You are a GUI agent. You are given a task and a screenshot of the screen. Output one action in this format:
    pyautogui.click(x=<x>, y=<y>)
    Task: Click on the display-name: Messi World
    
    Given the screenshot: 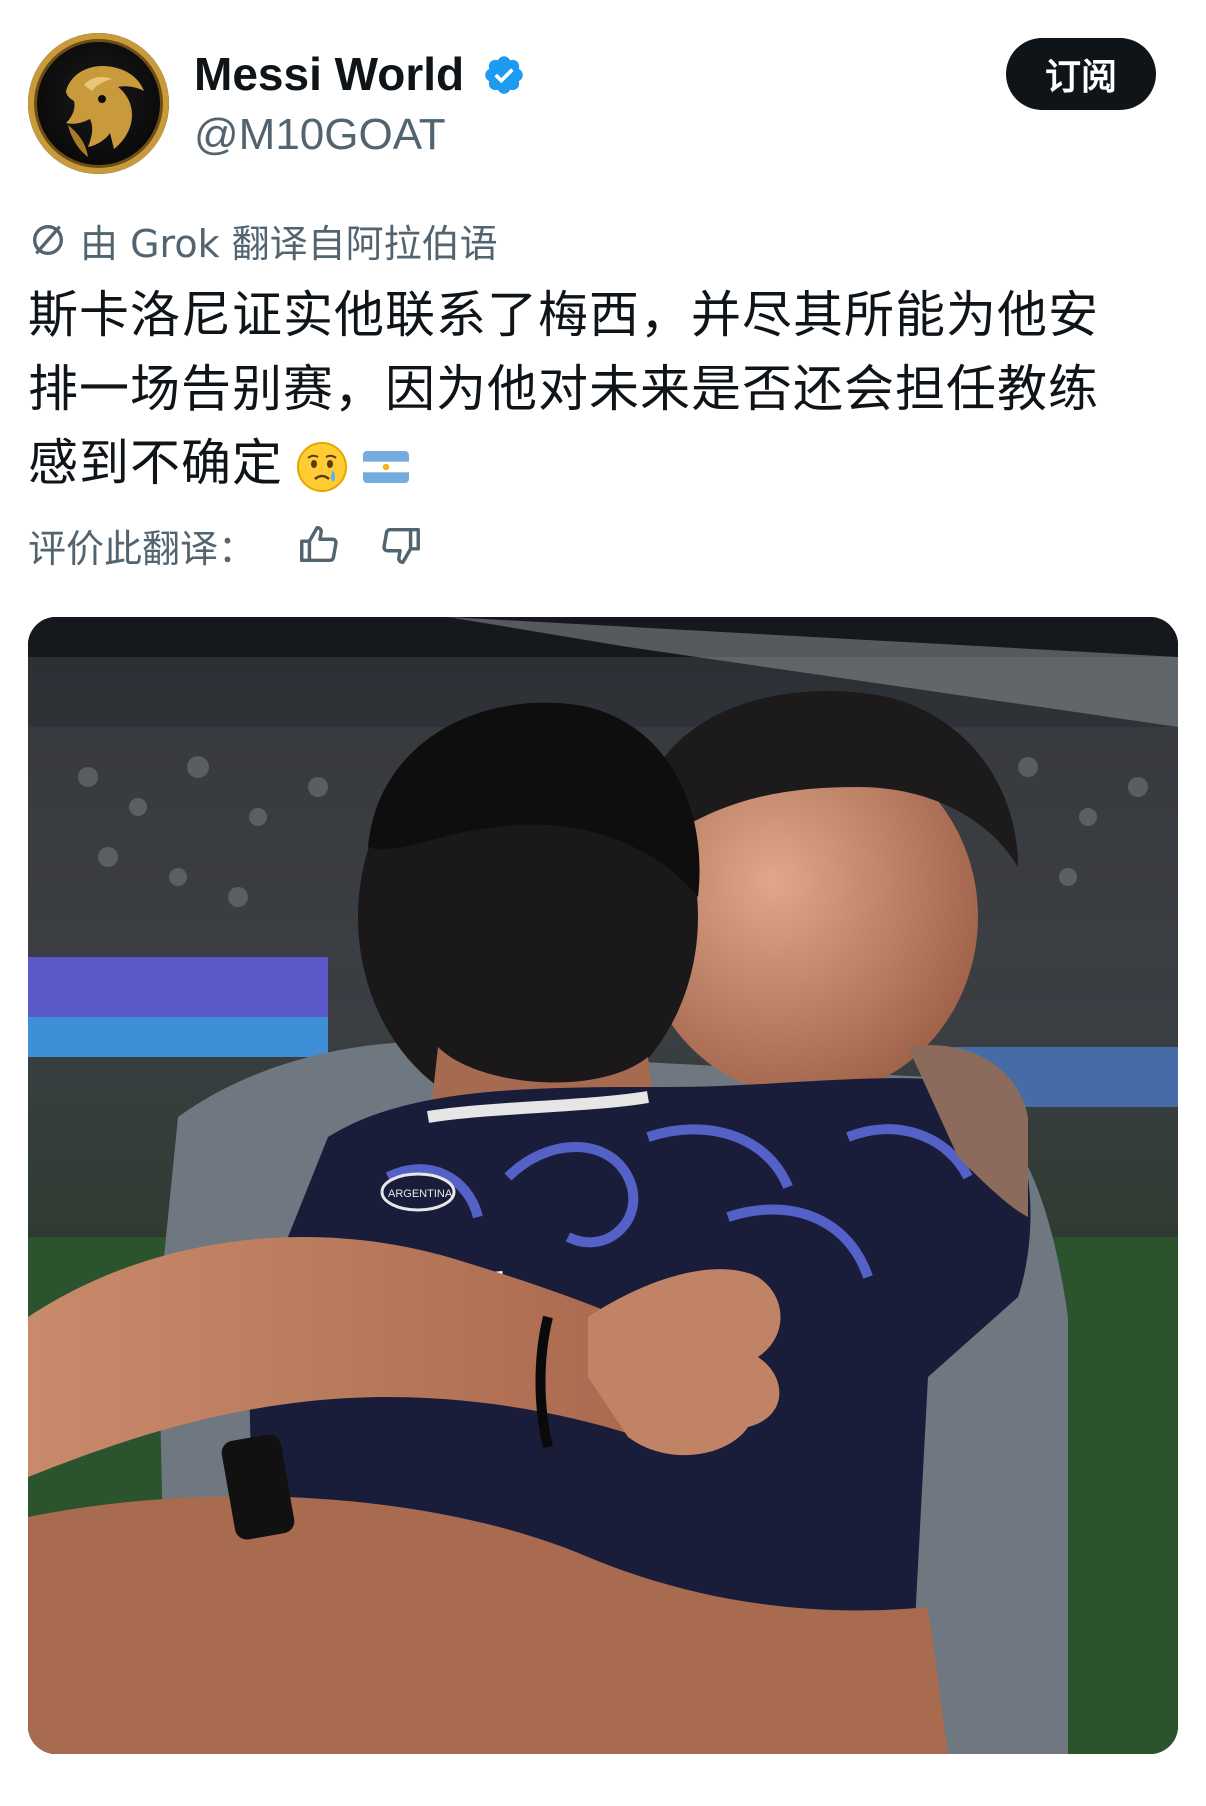 What is the action you would take?
    pyautogui.click(x=329, y=74)
    